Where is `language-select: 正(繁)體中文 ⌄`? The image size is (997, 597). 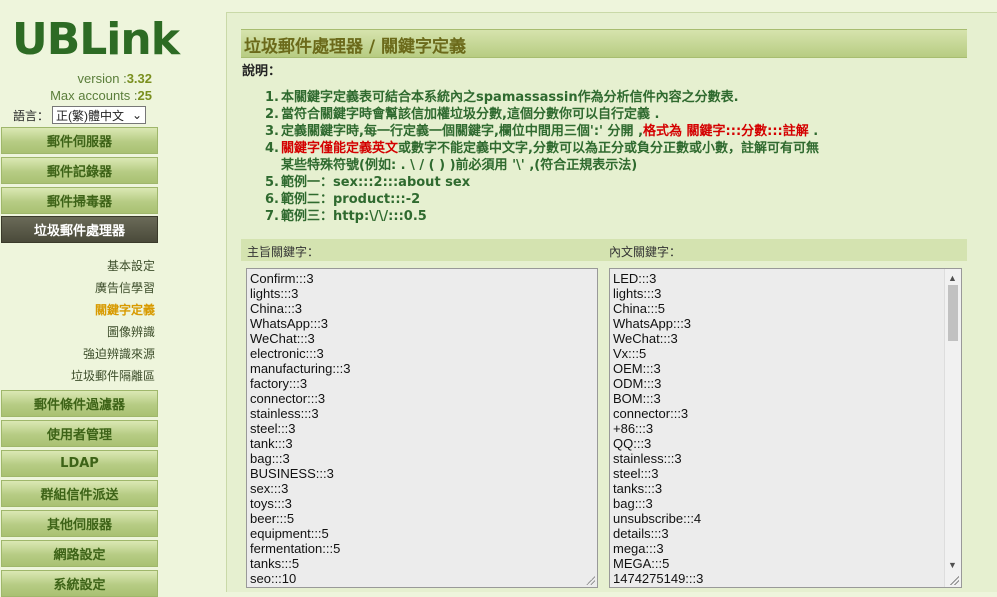
language-select: 正(繁)體中文 ⌄ is located at coordinates (99, 115).